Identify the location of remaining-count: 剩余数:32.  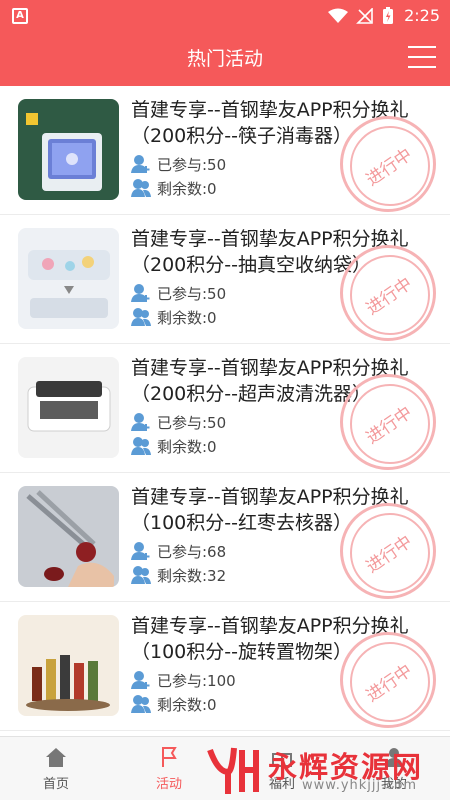
(178, 575).